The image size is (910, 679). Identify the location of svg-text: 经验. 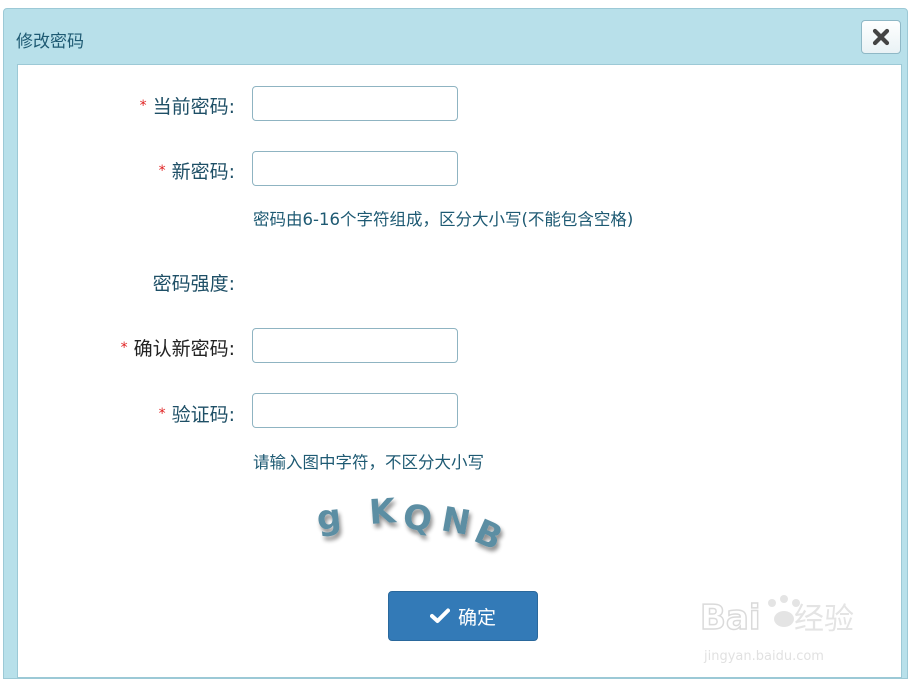
(824, 619).